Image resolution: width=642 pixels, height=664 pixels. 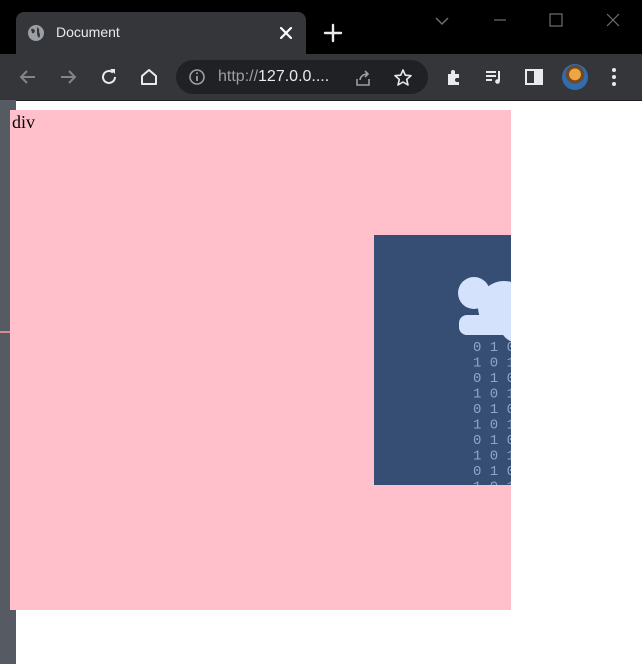 I want to click on menu-icon, so click(x=614, y=77).